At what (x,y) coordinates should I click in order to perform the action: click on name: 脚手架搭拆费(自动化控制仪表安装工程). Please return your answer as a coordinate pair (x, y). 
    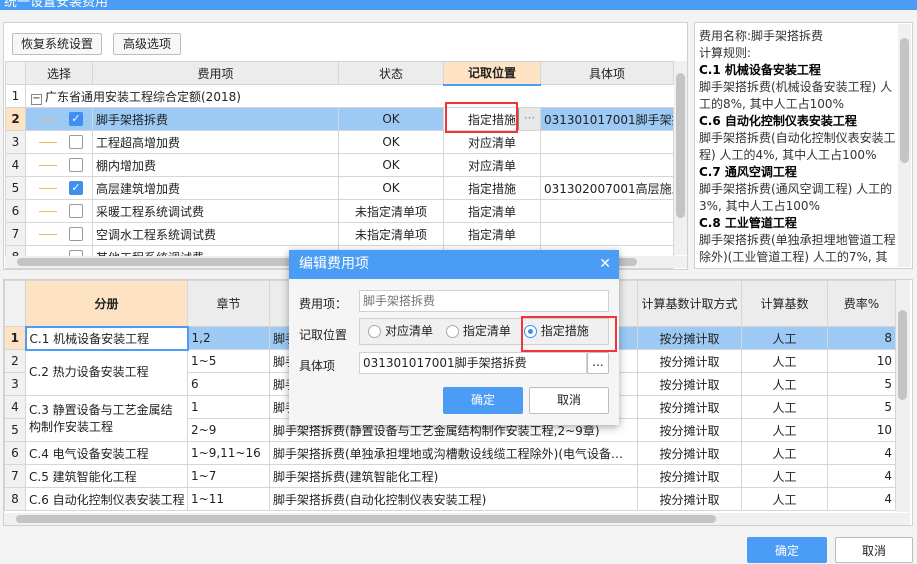
    Looking at the image, I should click on (453, 499).